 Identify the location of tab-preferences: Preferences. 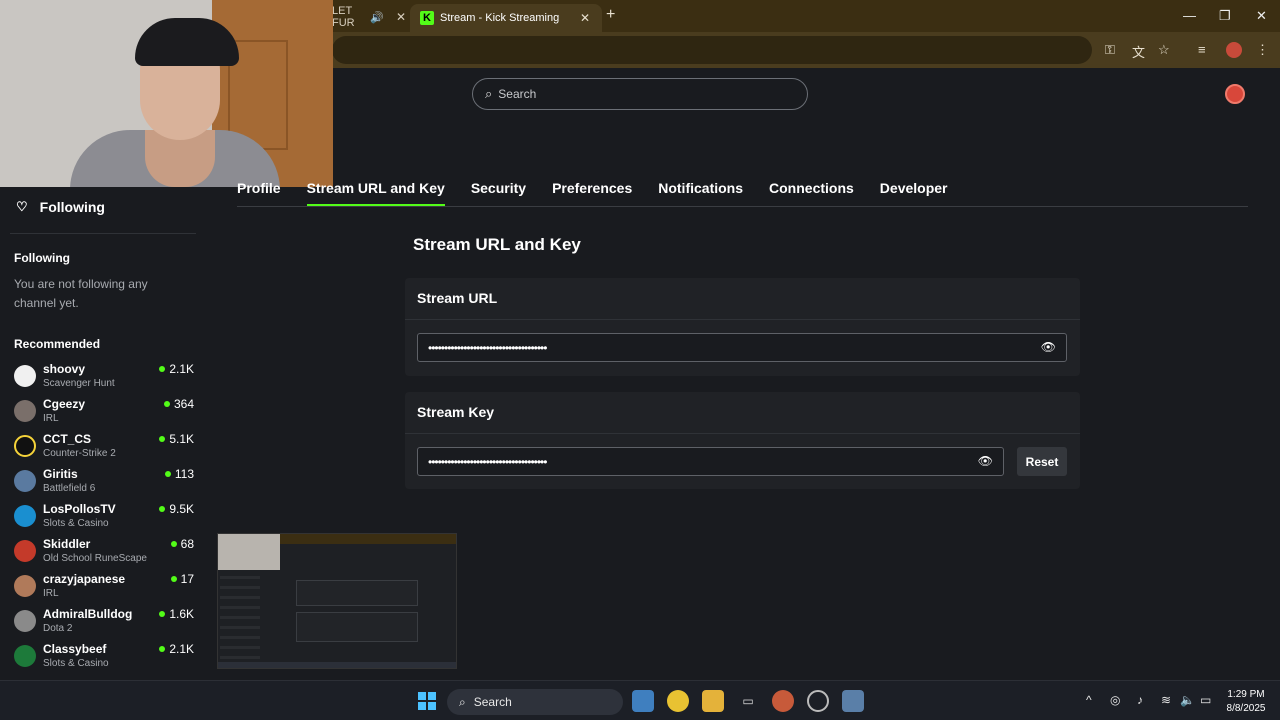
(592, 193).